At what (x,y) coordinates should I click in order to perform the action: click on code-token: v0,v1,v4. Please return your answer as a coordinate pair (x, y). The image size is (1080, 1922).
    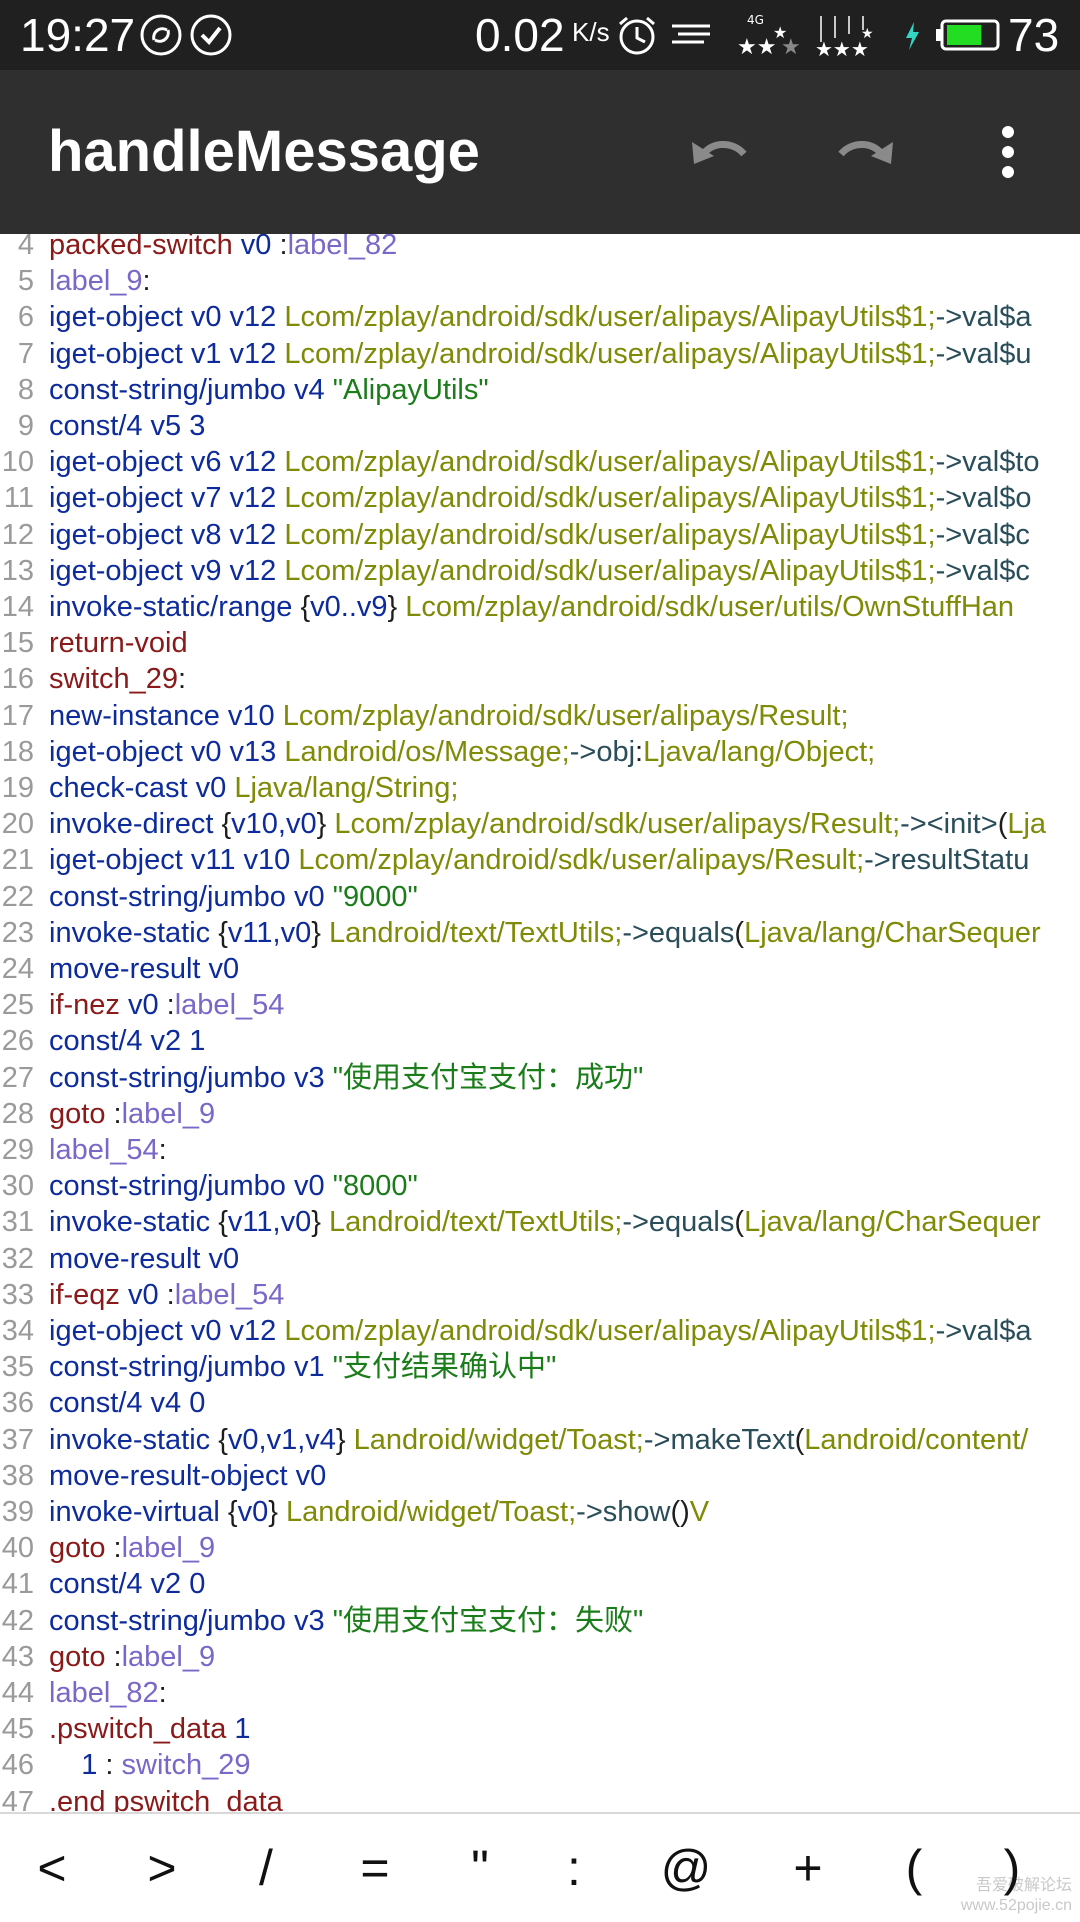
    Looking at the image, I should click on (281, 1439).